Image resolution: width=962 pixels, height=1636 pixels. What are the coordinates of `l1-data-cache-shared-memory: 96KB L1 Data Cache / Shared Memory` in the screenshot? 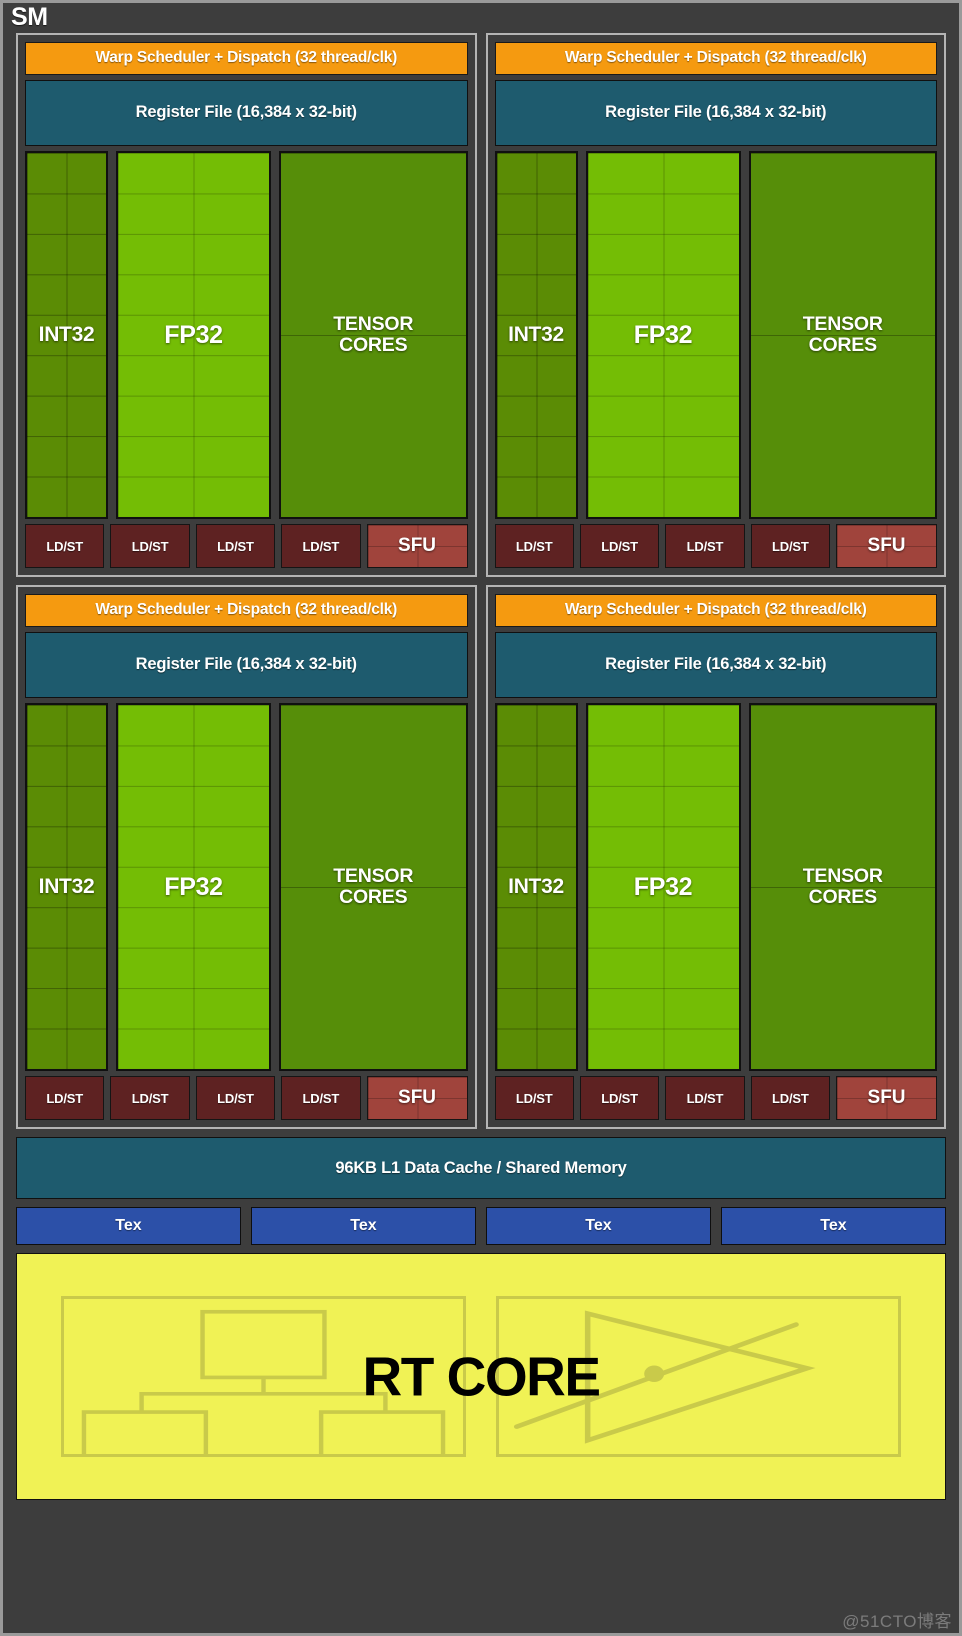 It's located at (481, 1168).